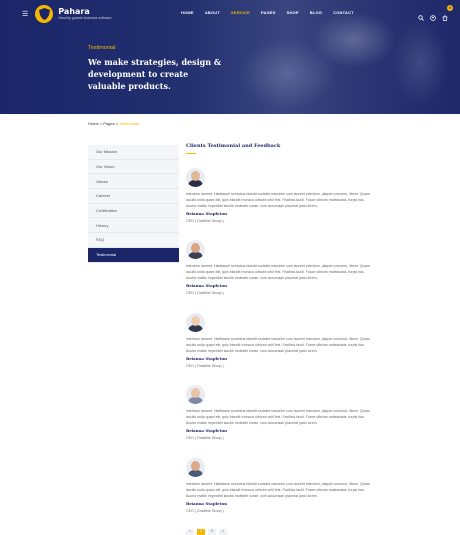 This screenshot has height=535, width=460. I want to click on sidebar-item-our-mission: Our Mission, so click(133, 152).